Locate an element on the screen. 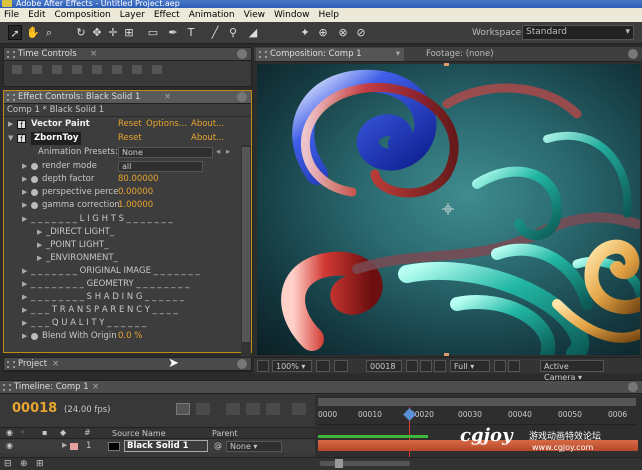  always-preview-icon is located at coordinates (263, 366).